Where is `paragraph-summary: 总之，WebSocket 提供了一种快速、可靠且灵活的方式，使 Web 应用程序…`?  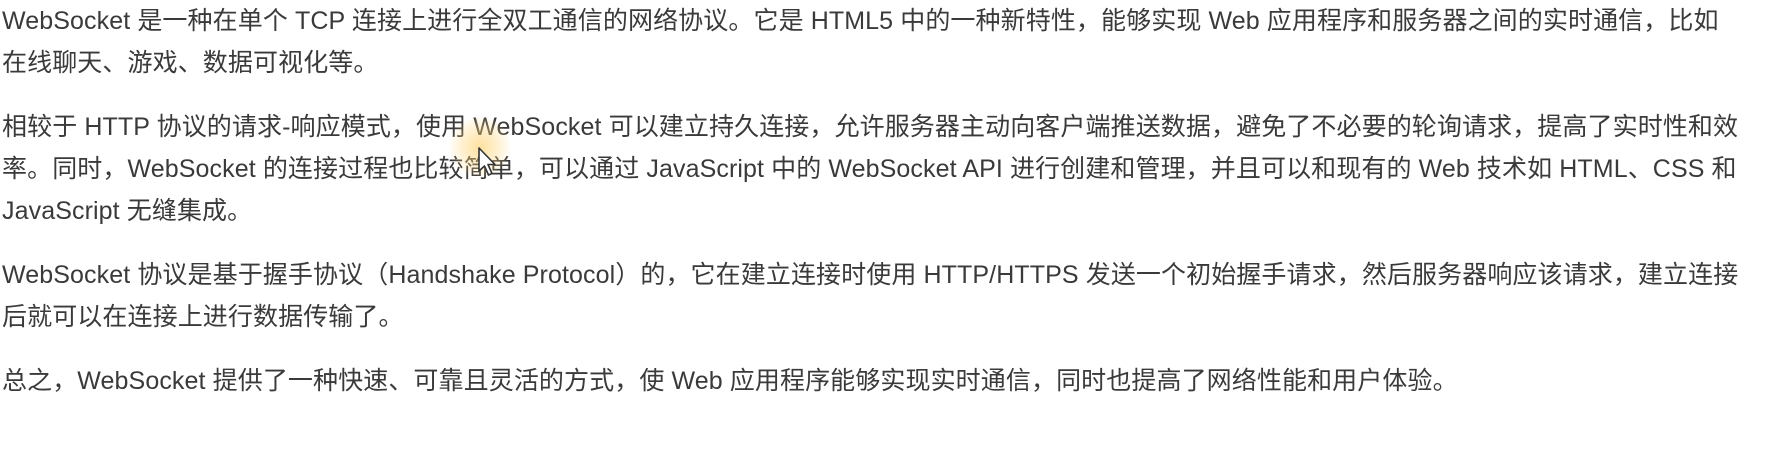
paragraph-summary: 总之，WebSocket 提供了一种快速、可靠且灵活的方式，使 Web 应用程序… is located at coordinates (730, 381).